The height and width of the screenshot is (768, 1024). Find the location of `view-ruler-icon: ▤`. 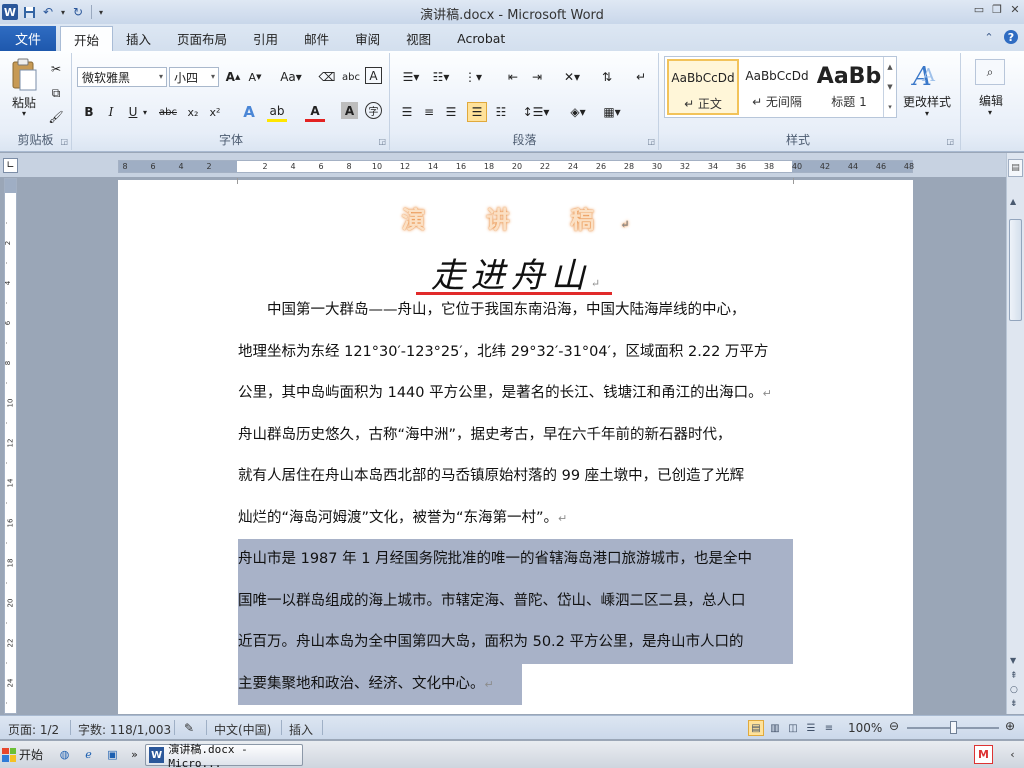

view-ruler-icon: ▤ is located at coordinates (1015, 168).